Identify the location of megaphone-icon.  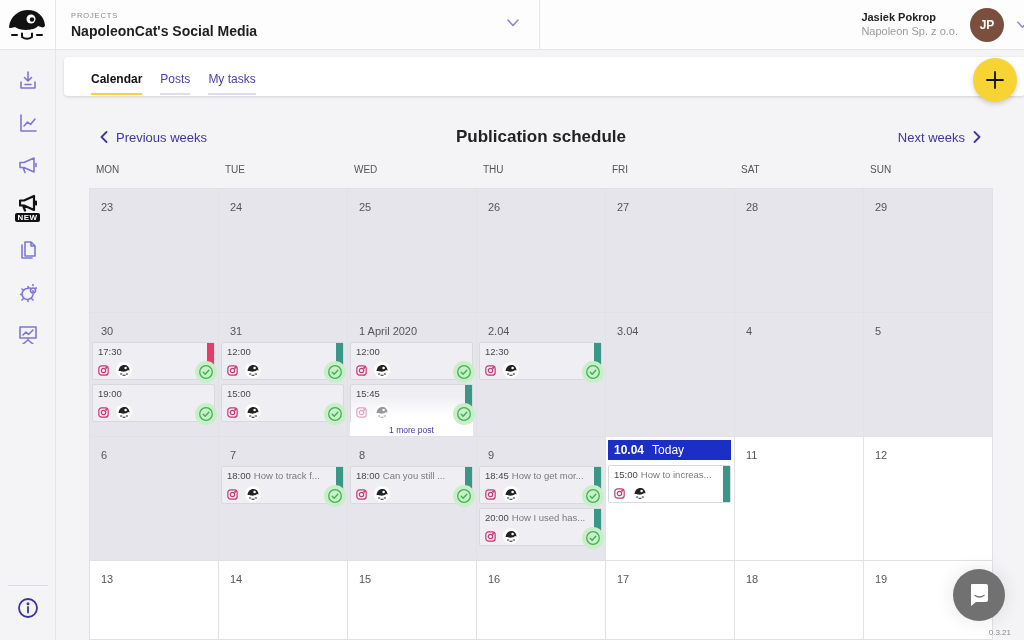
(27, 202).